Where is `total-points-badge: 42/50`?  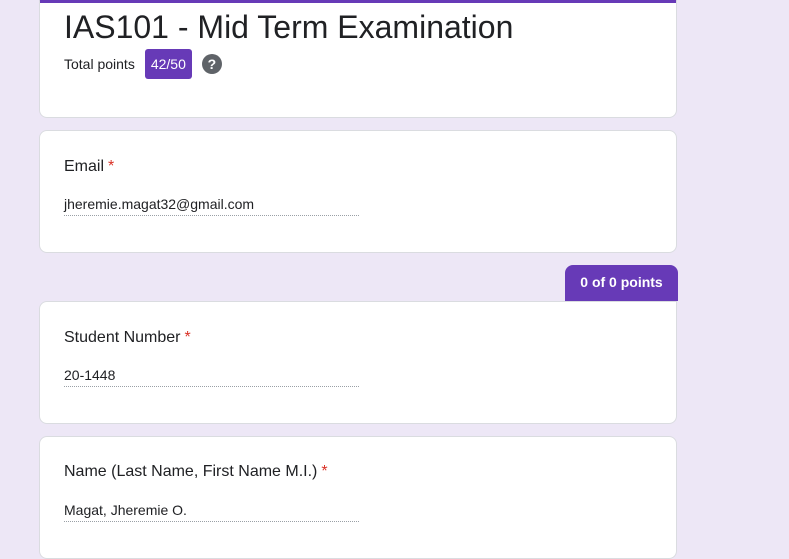
total-points-badge: 42/50 is located at coordinates (168, 64).